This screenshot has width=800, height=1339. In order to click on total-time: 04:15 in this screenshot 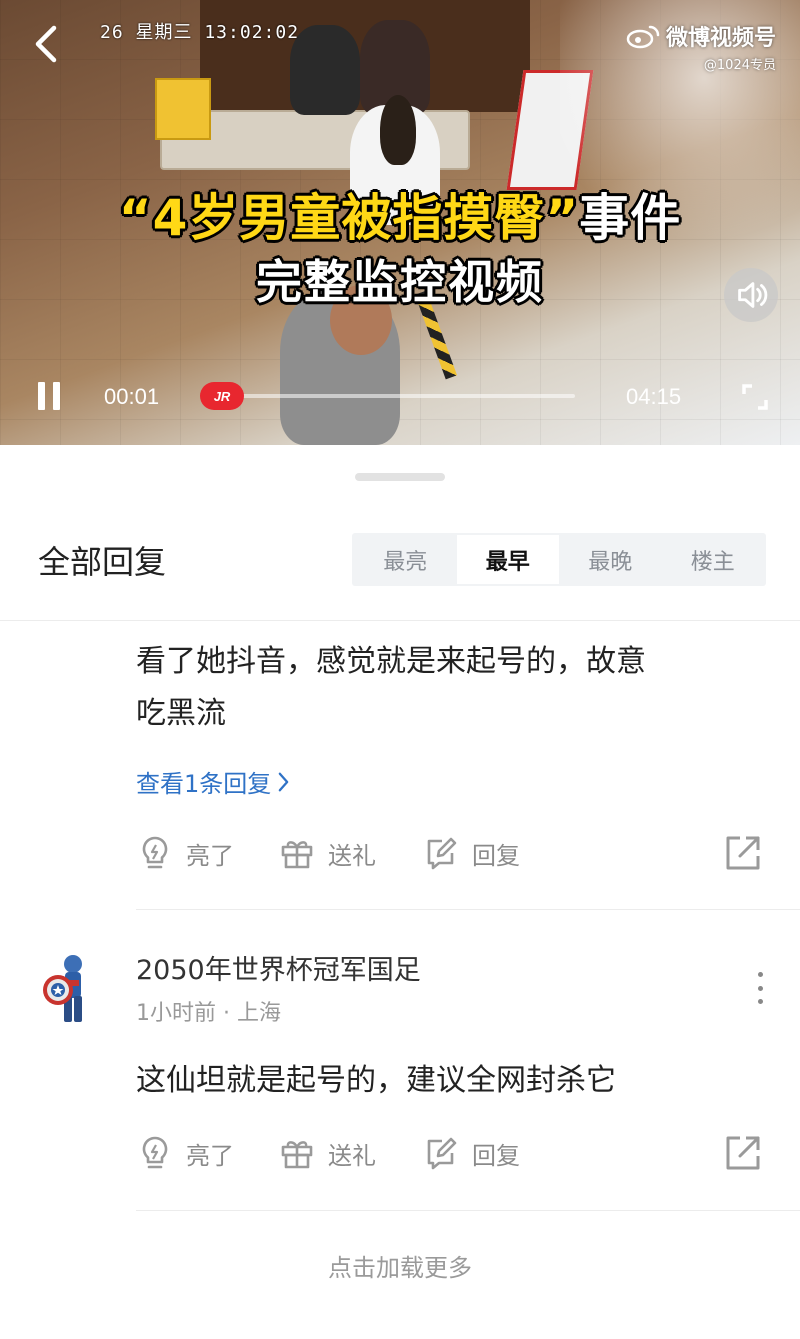, I will do `click(654, 396)`.